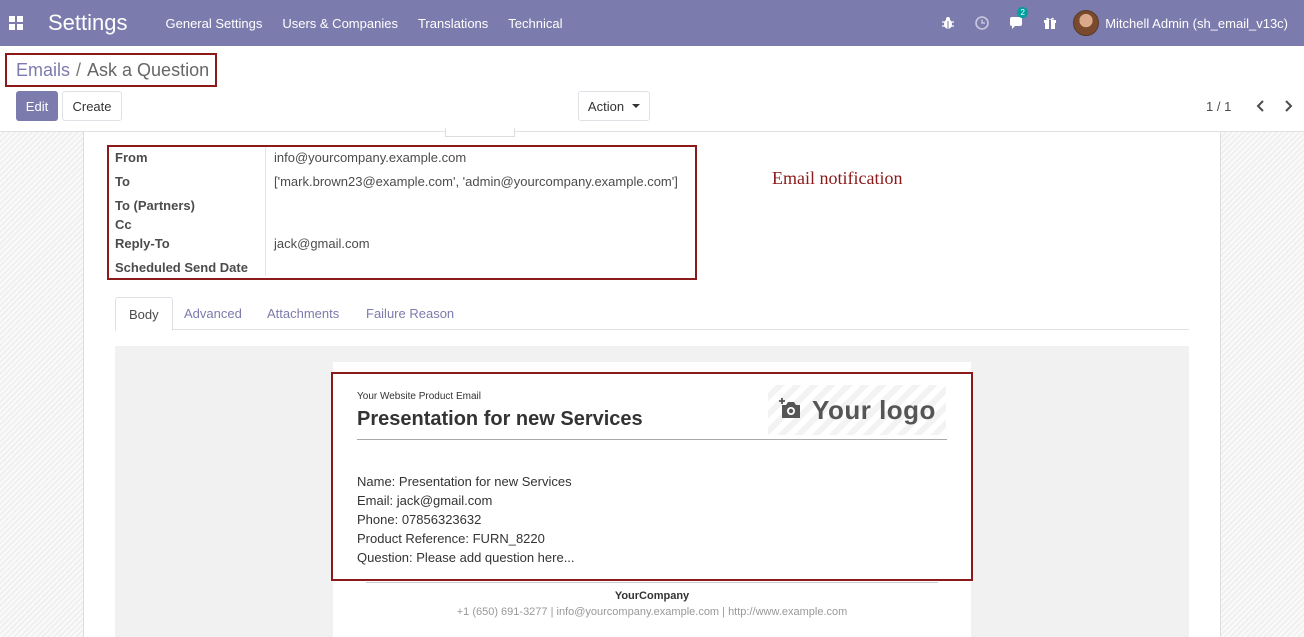  Describe the element at coordinates (213, 313) in the screenshot. I see `tab-advanced: Advanced` at that location.